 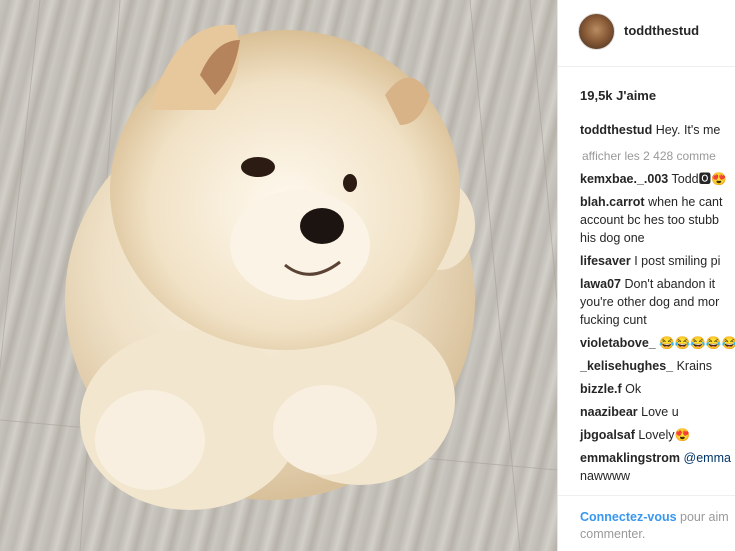 I want to click on login-prompt: Connectez-vous pour aim commenter., so click(x=654, y=526).